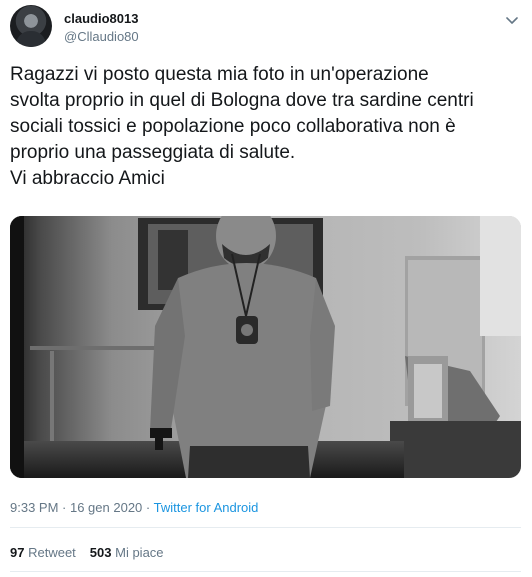  Describe the element at coordinates (31, 26) in the screenshot. I see `avatar` at that location.